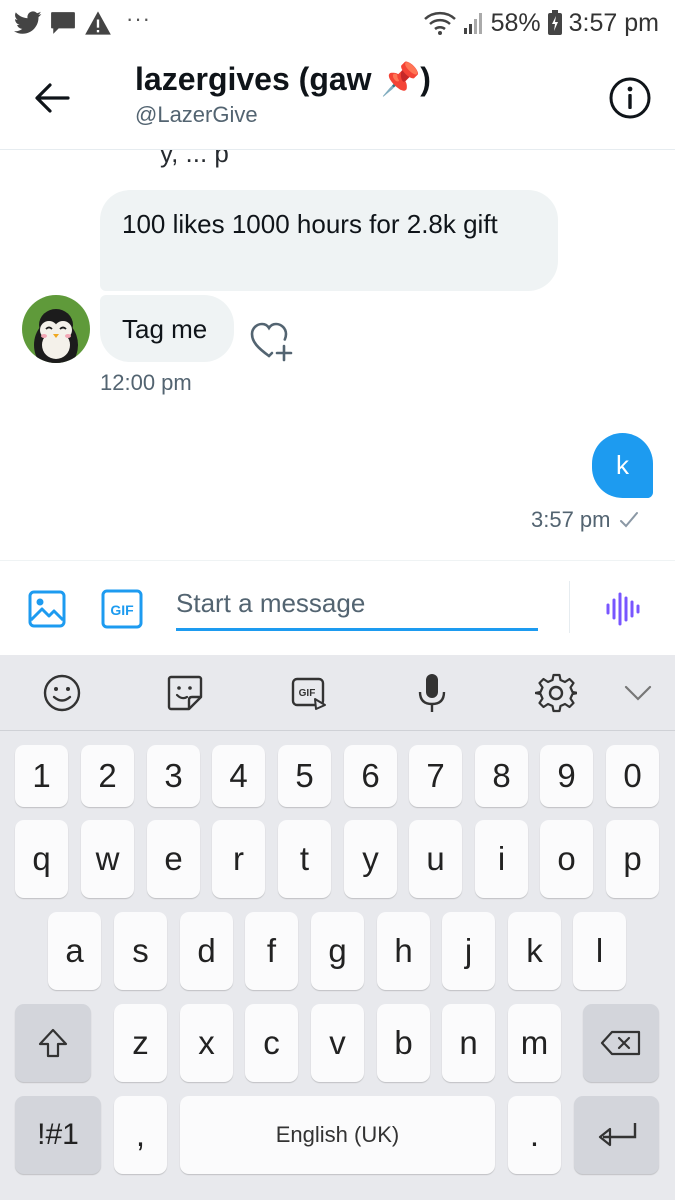 This screenshot has width=675, height=1200. I want to click on arrow-left-icon, so click(52, 98).